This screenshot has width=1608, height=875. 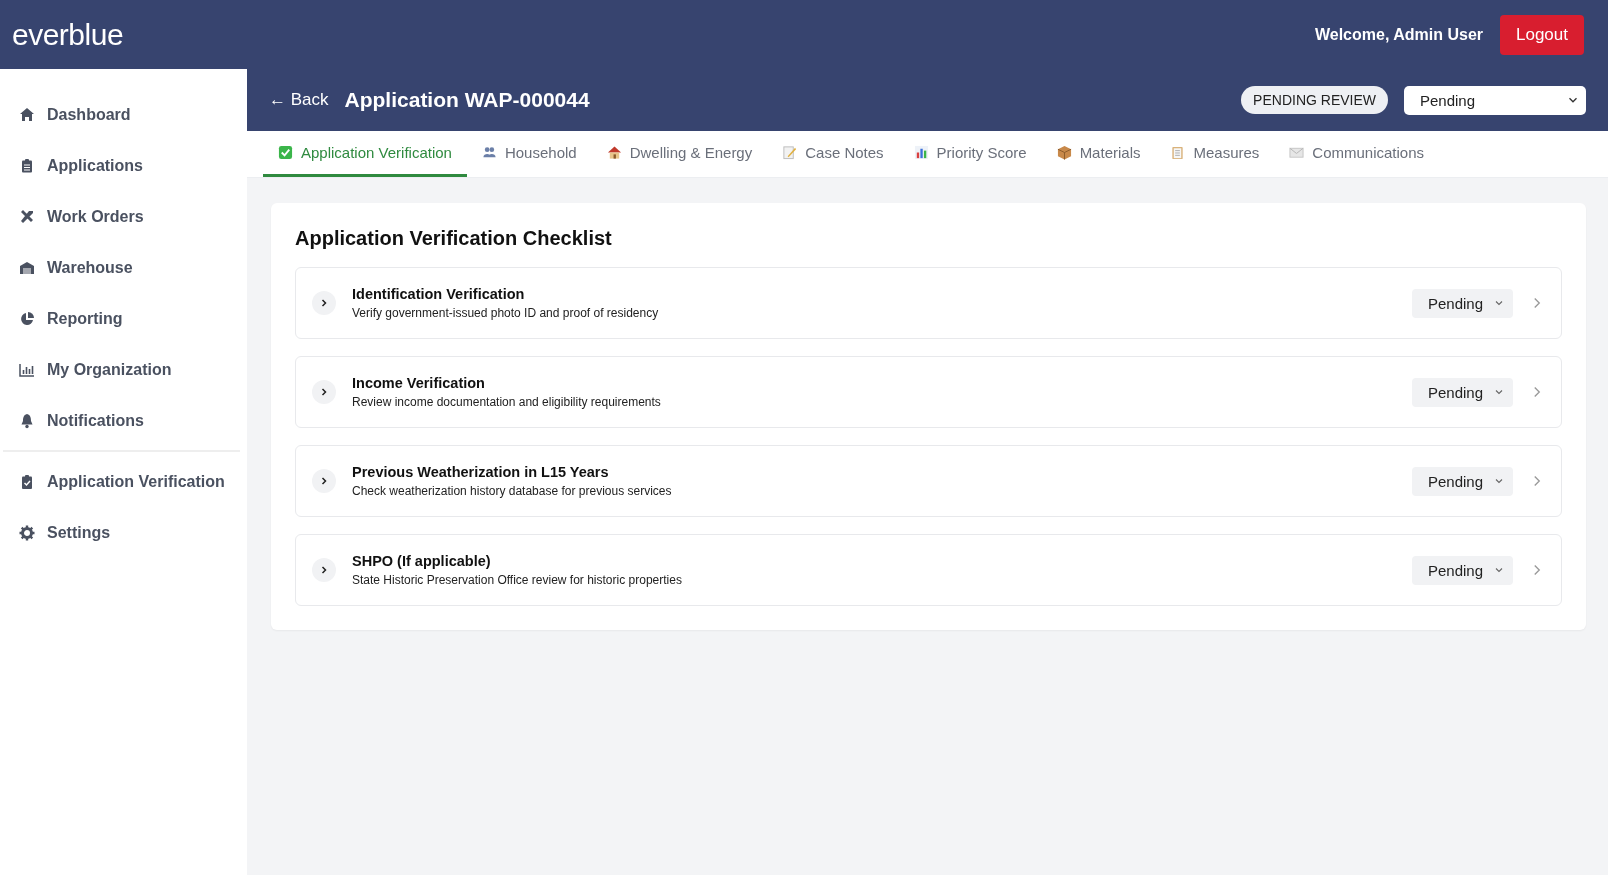 What do you see at coordinates (365, 154) in the screenshot?
I see `tab: Application Verification` at bounding box center [365, 154].